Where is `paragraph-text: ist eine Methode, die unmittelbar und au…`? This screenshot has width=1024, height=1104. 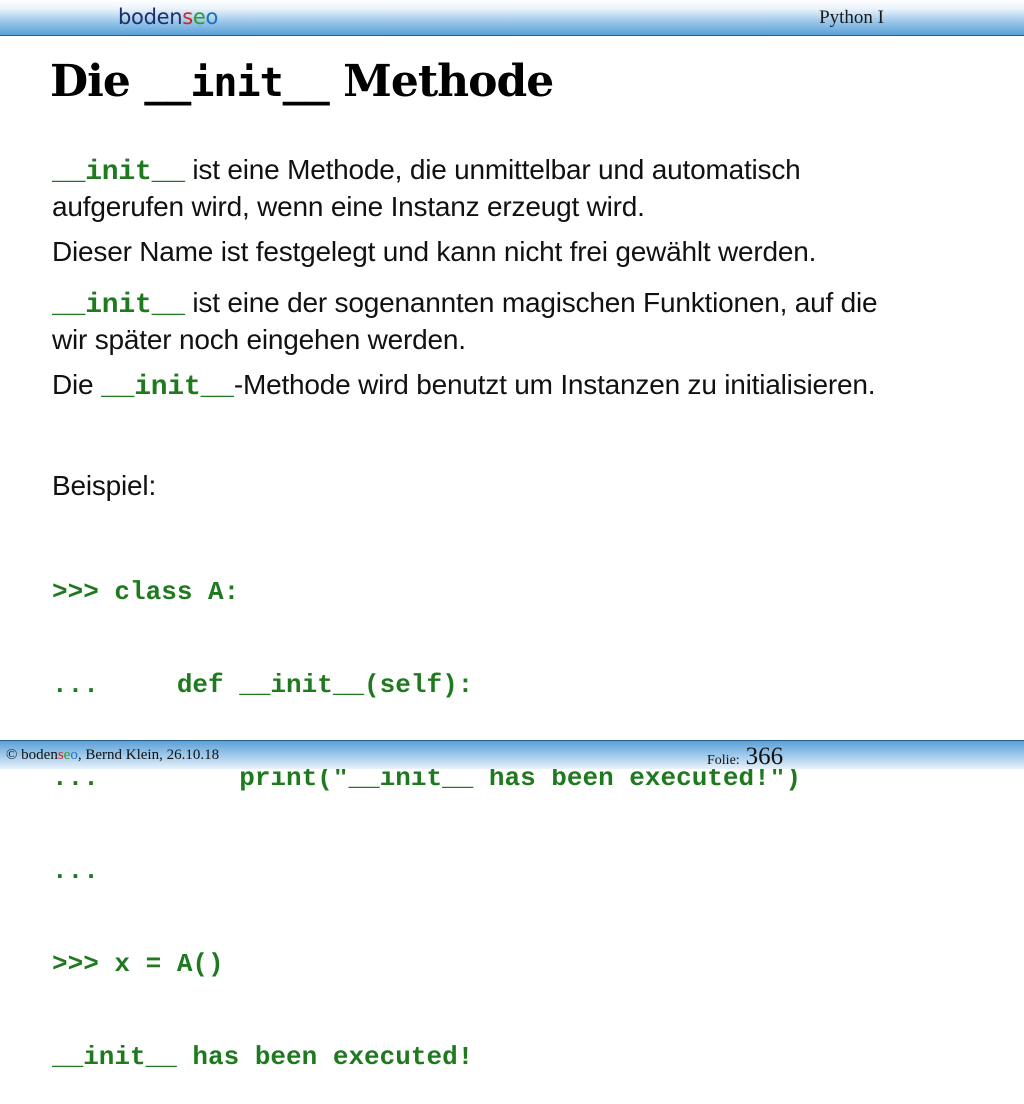 paragraph-text: ist eine Methode, die unmittelbar und au… is located at coordinates (492, 169).